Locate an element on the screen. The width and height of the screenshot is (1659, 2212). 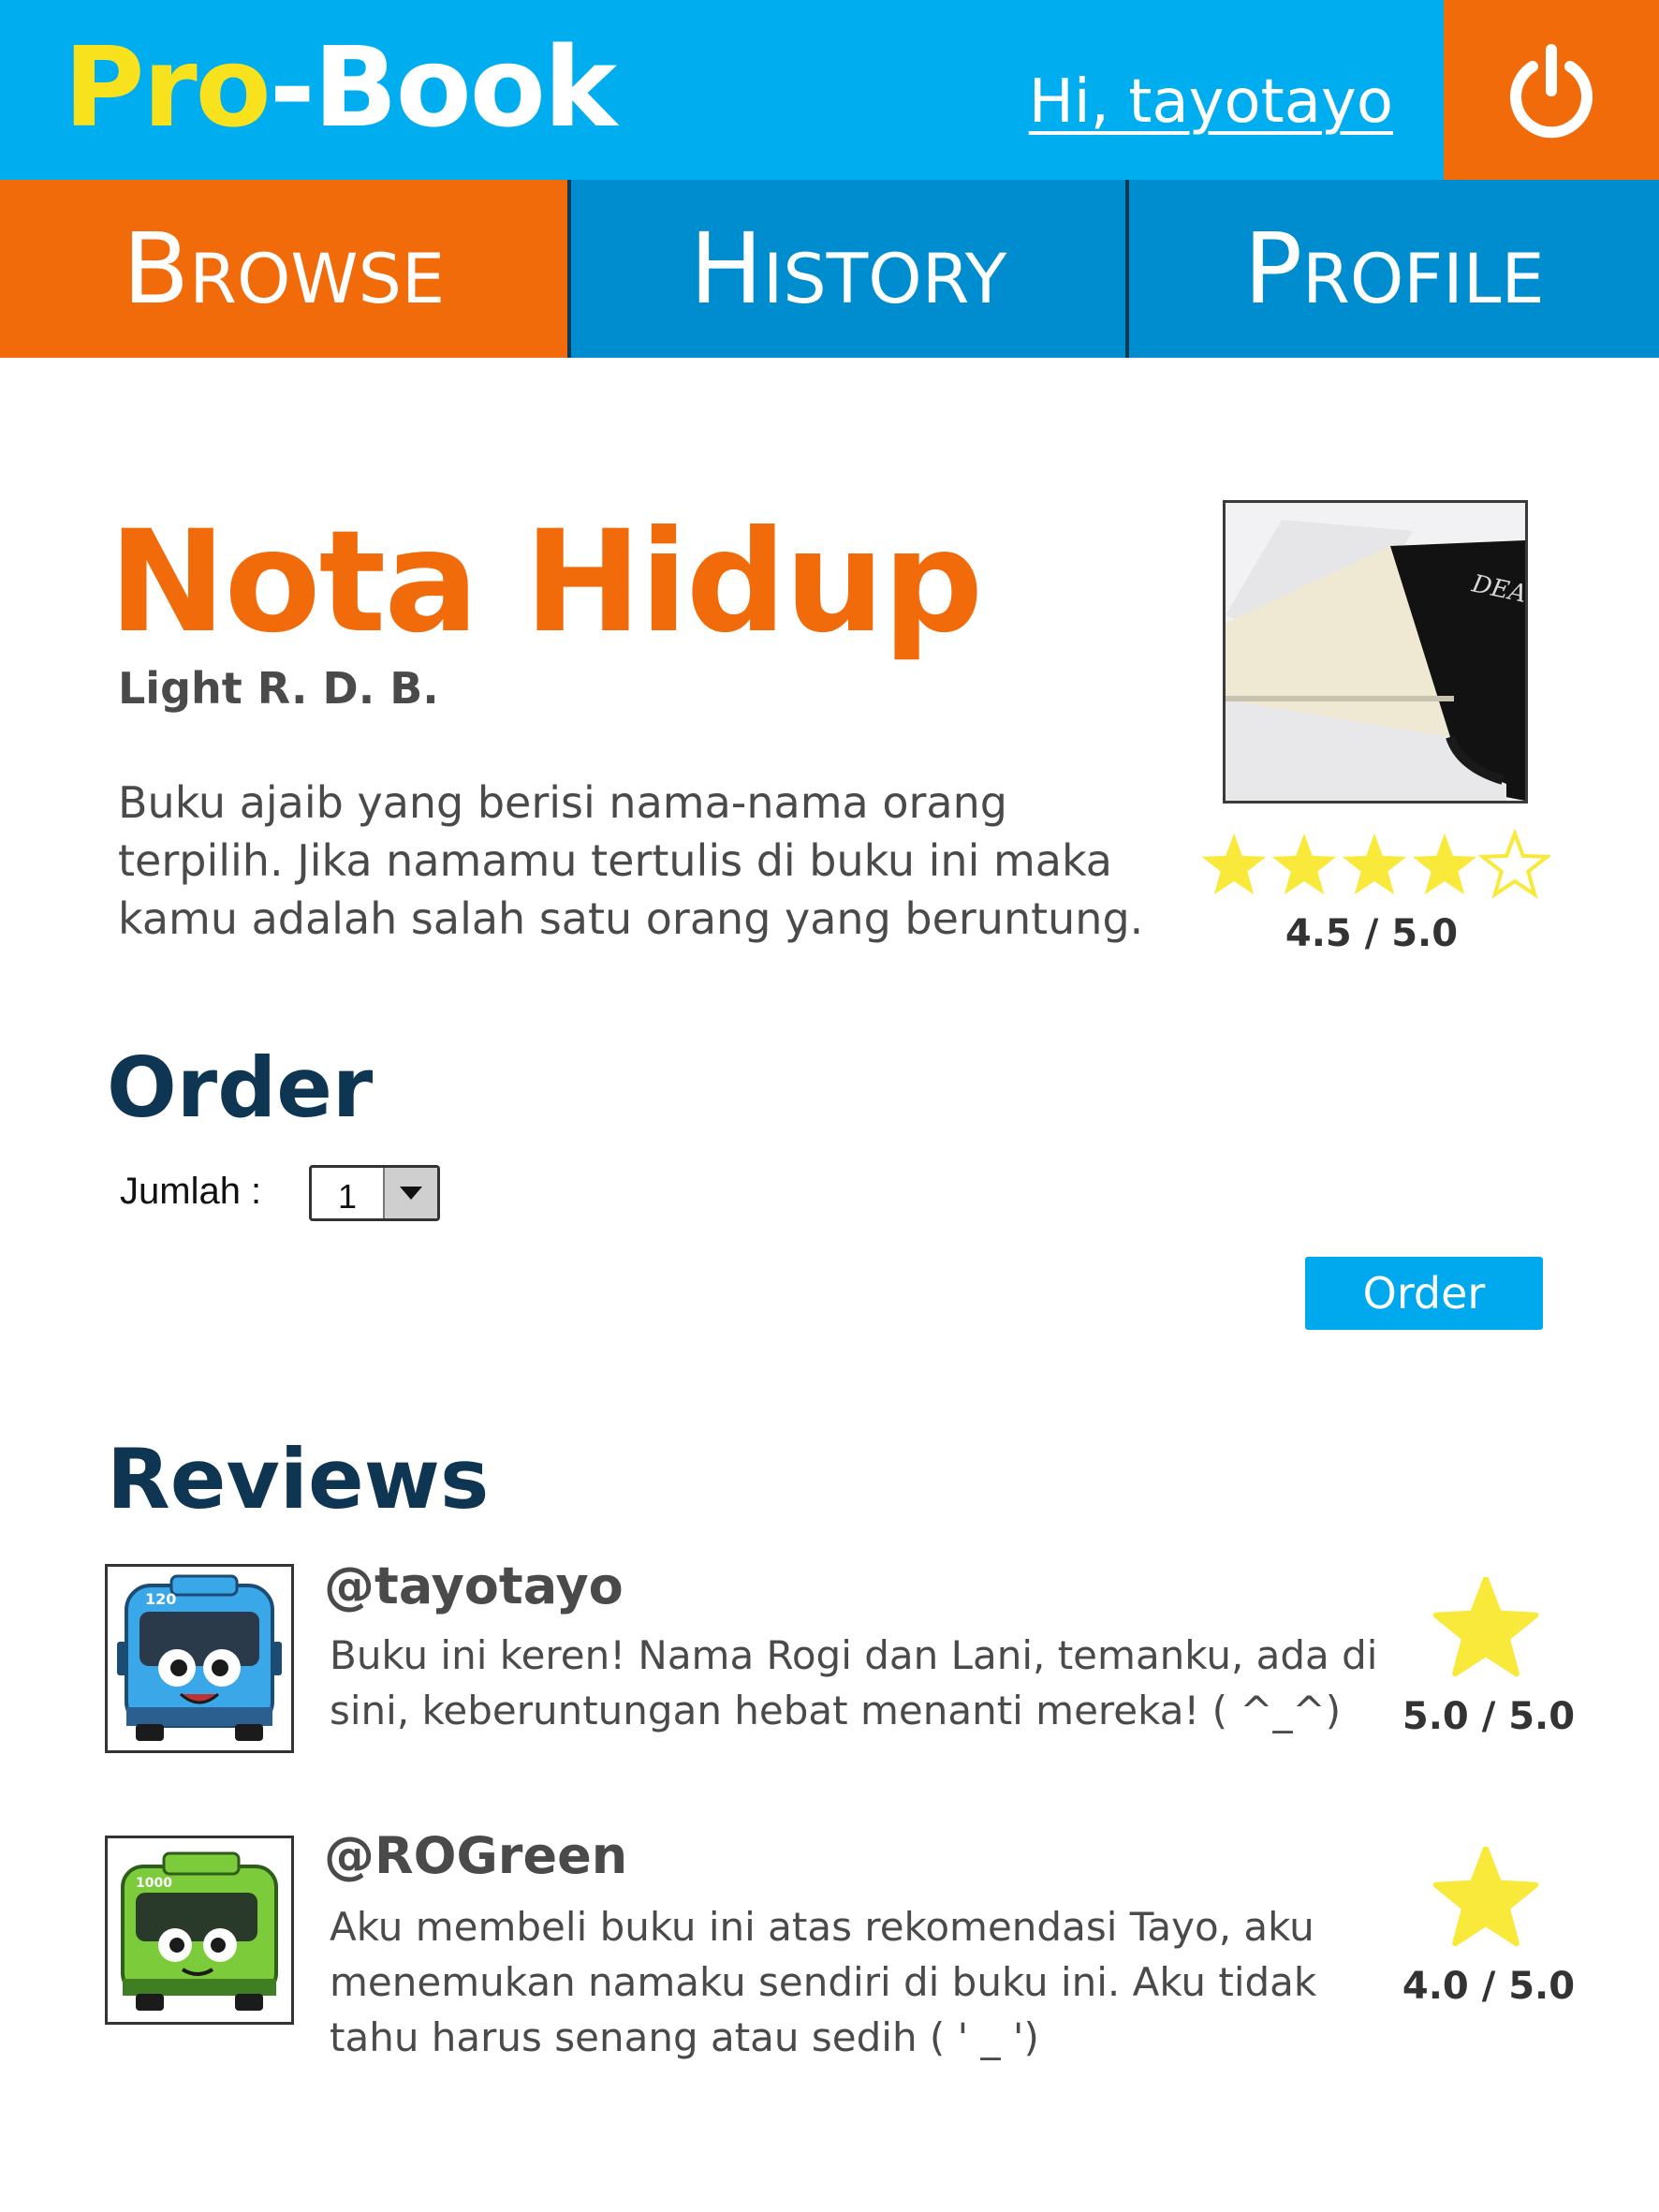
tab-browse-label: Browse is located at coordinates (284, 269).